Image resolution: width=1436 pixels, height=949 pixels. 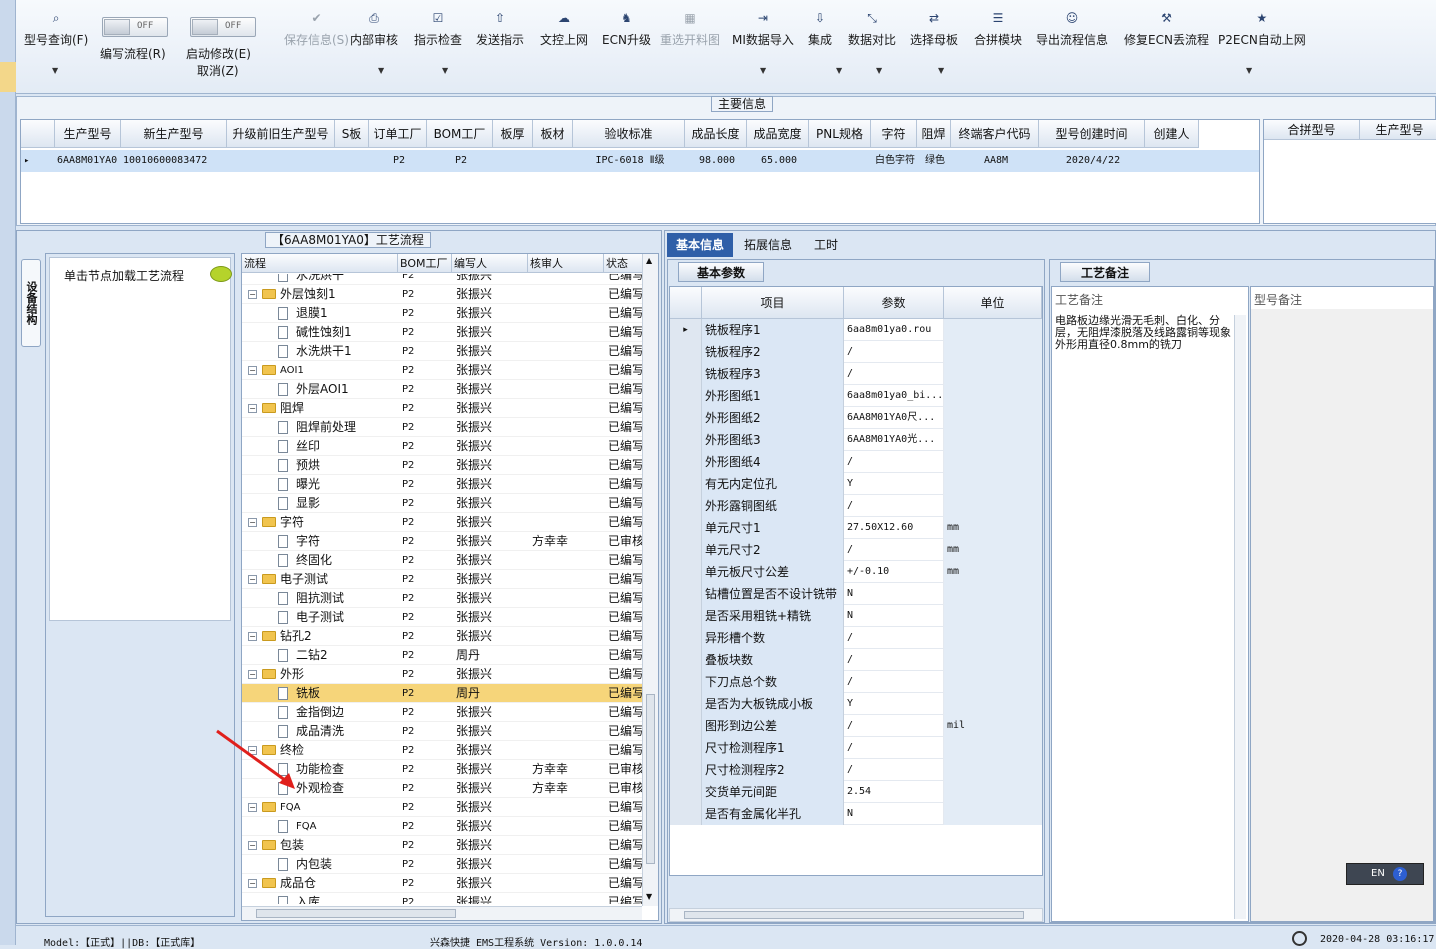 I want to click on merge-column-header: 生产型号, so click(x=1398, y=130).